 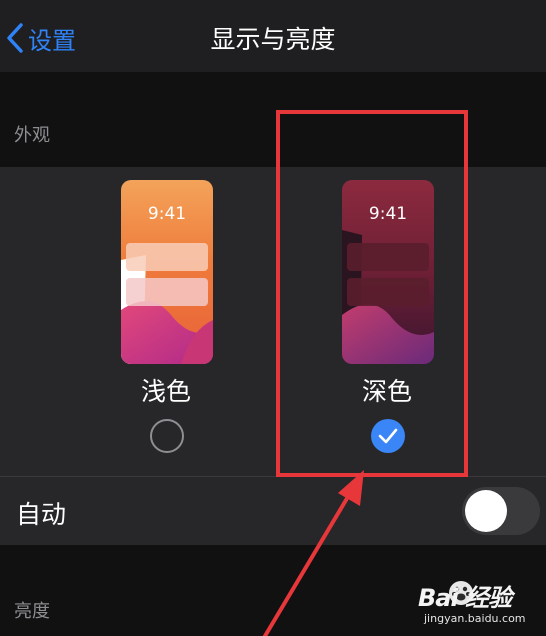 I want to click on page-title: 显示与亮度, so click(x=273, y=39).